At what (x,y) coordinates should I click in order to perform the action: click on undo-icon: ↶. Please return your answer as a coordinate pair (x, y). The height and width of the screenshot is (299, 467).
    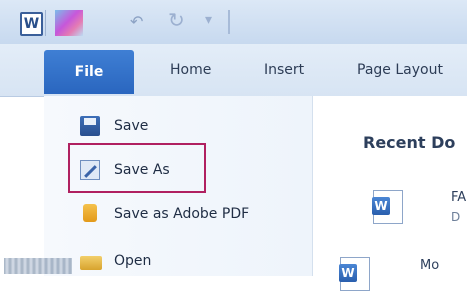
    Looking at the image, I should click on (136, 21).